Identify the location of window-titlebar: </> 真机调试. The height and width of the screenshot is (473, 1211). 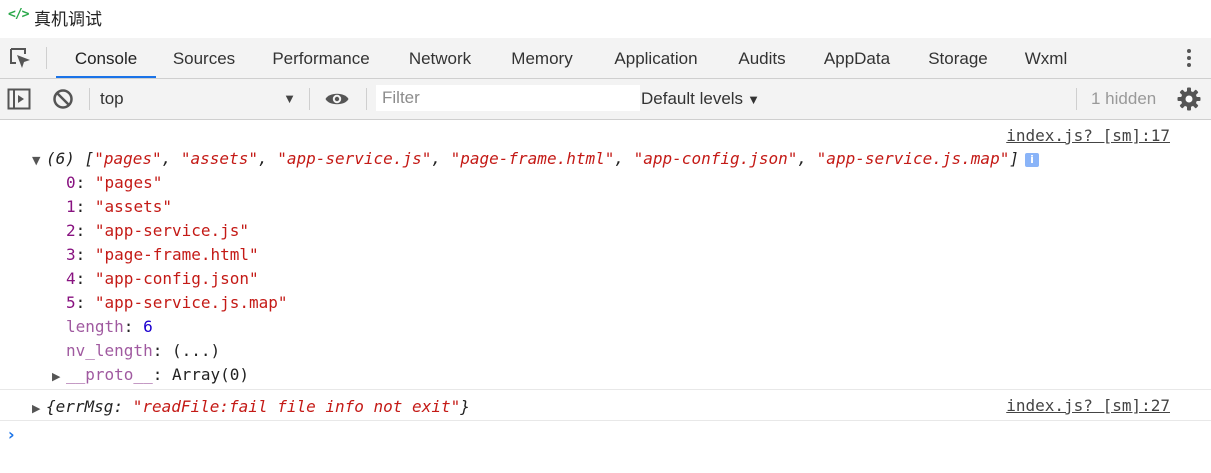
(605, 18).